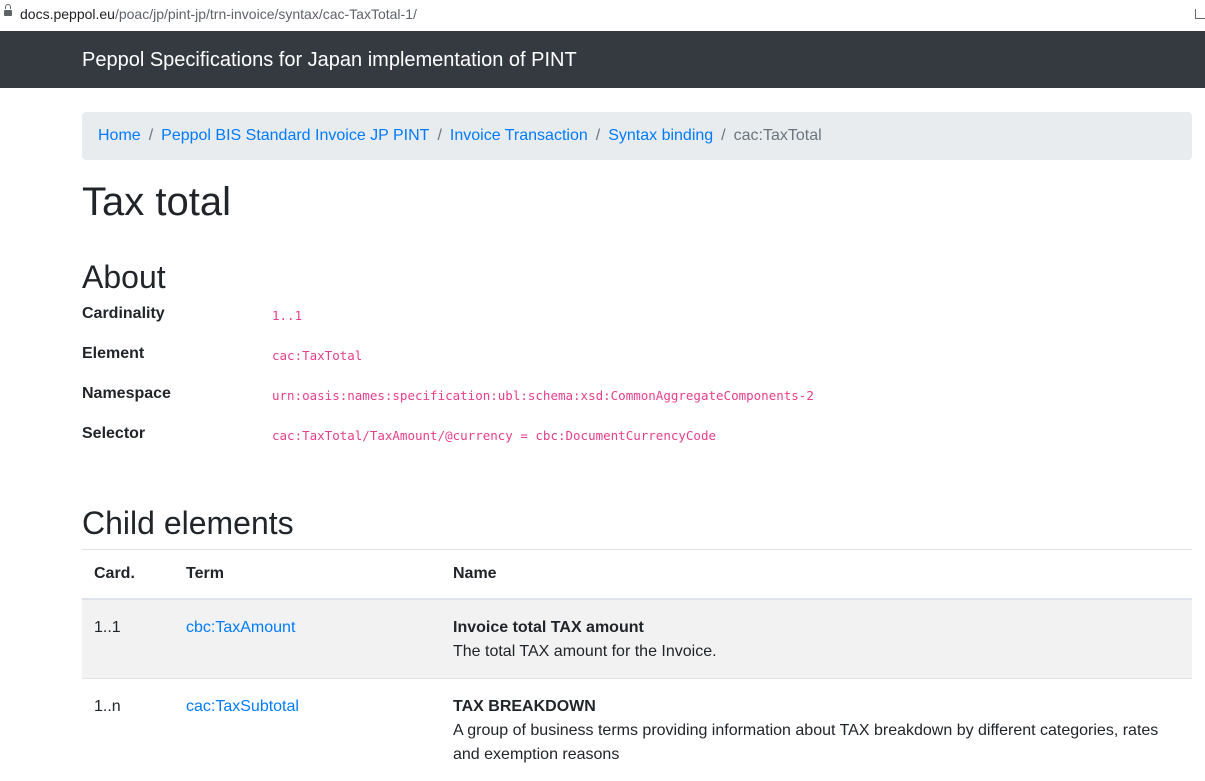  I want to click on table-header-row: Card. Term Name, so click(637, 575).